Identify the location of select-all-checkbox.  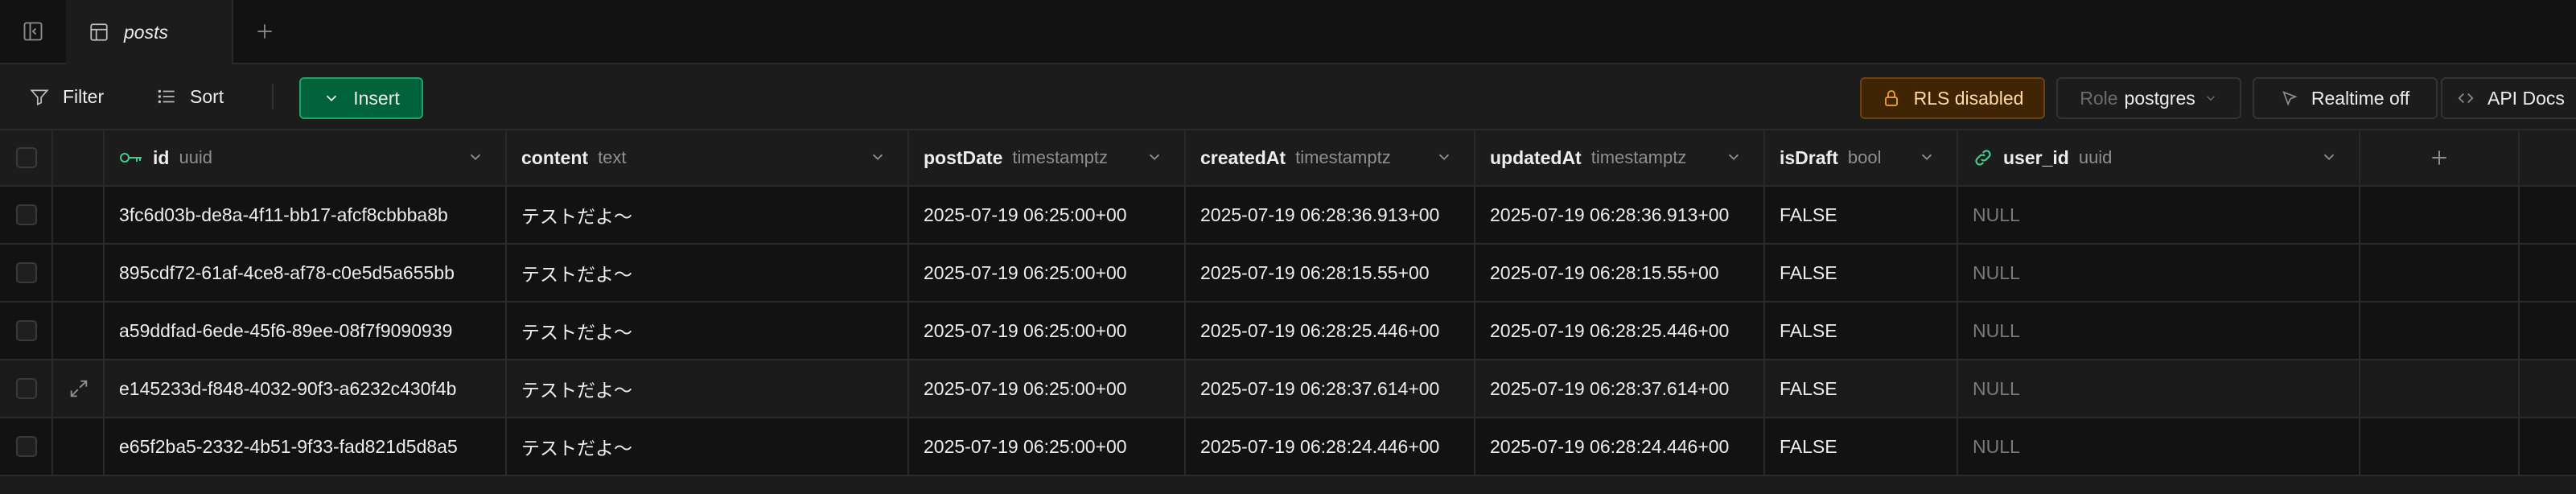
(26, 157).